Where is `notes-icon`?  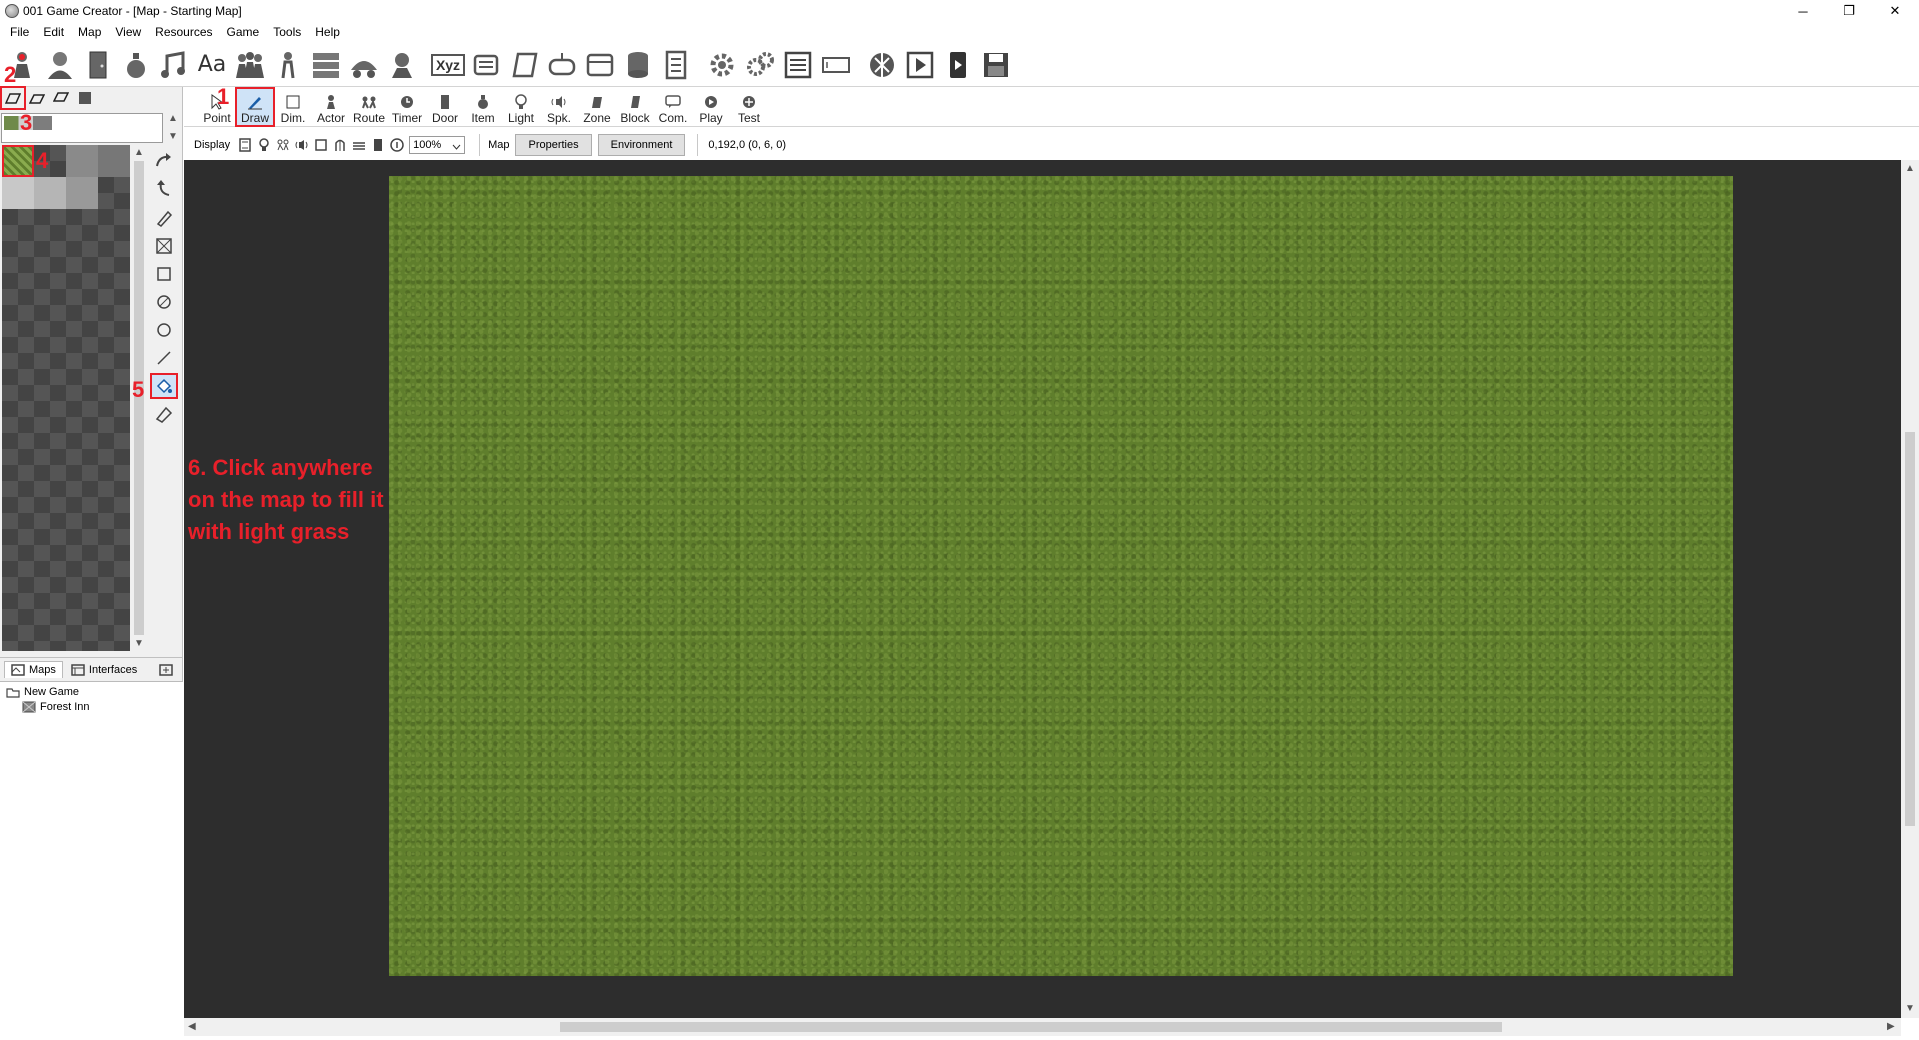
notes-icon is located at coordinates (524, 65).